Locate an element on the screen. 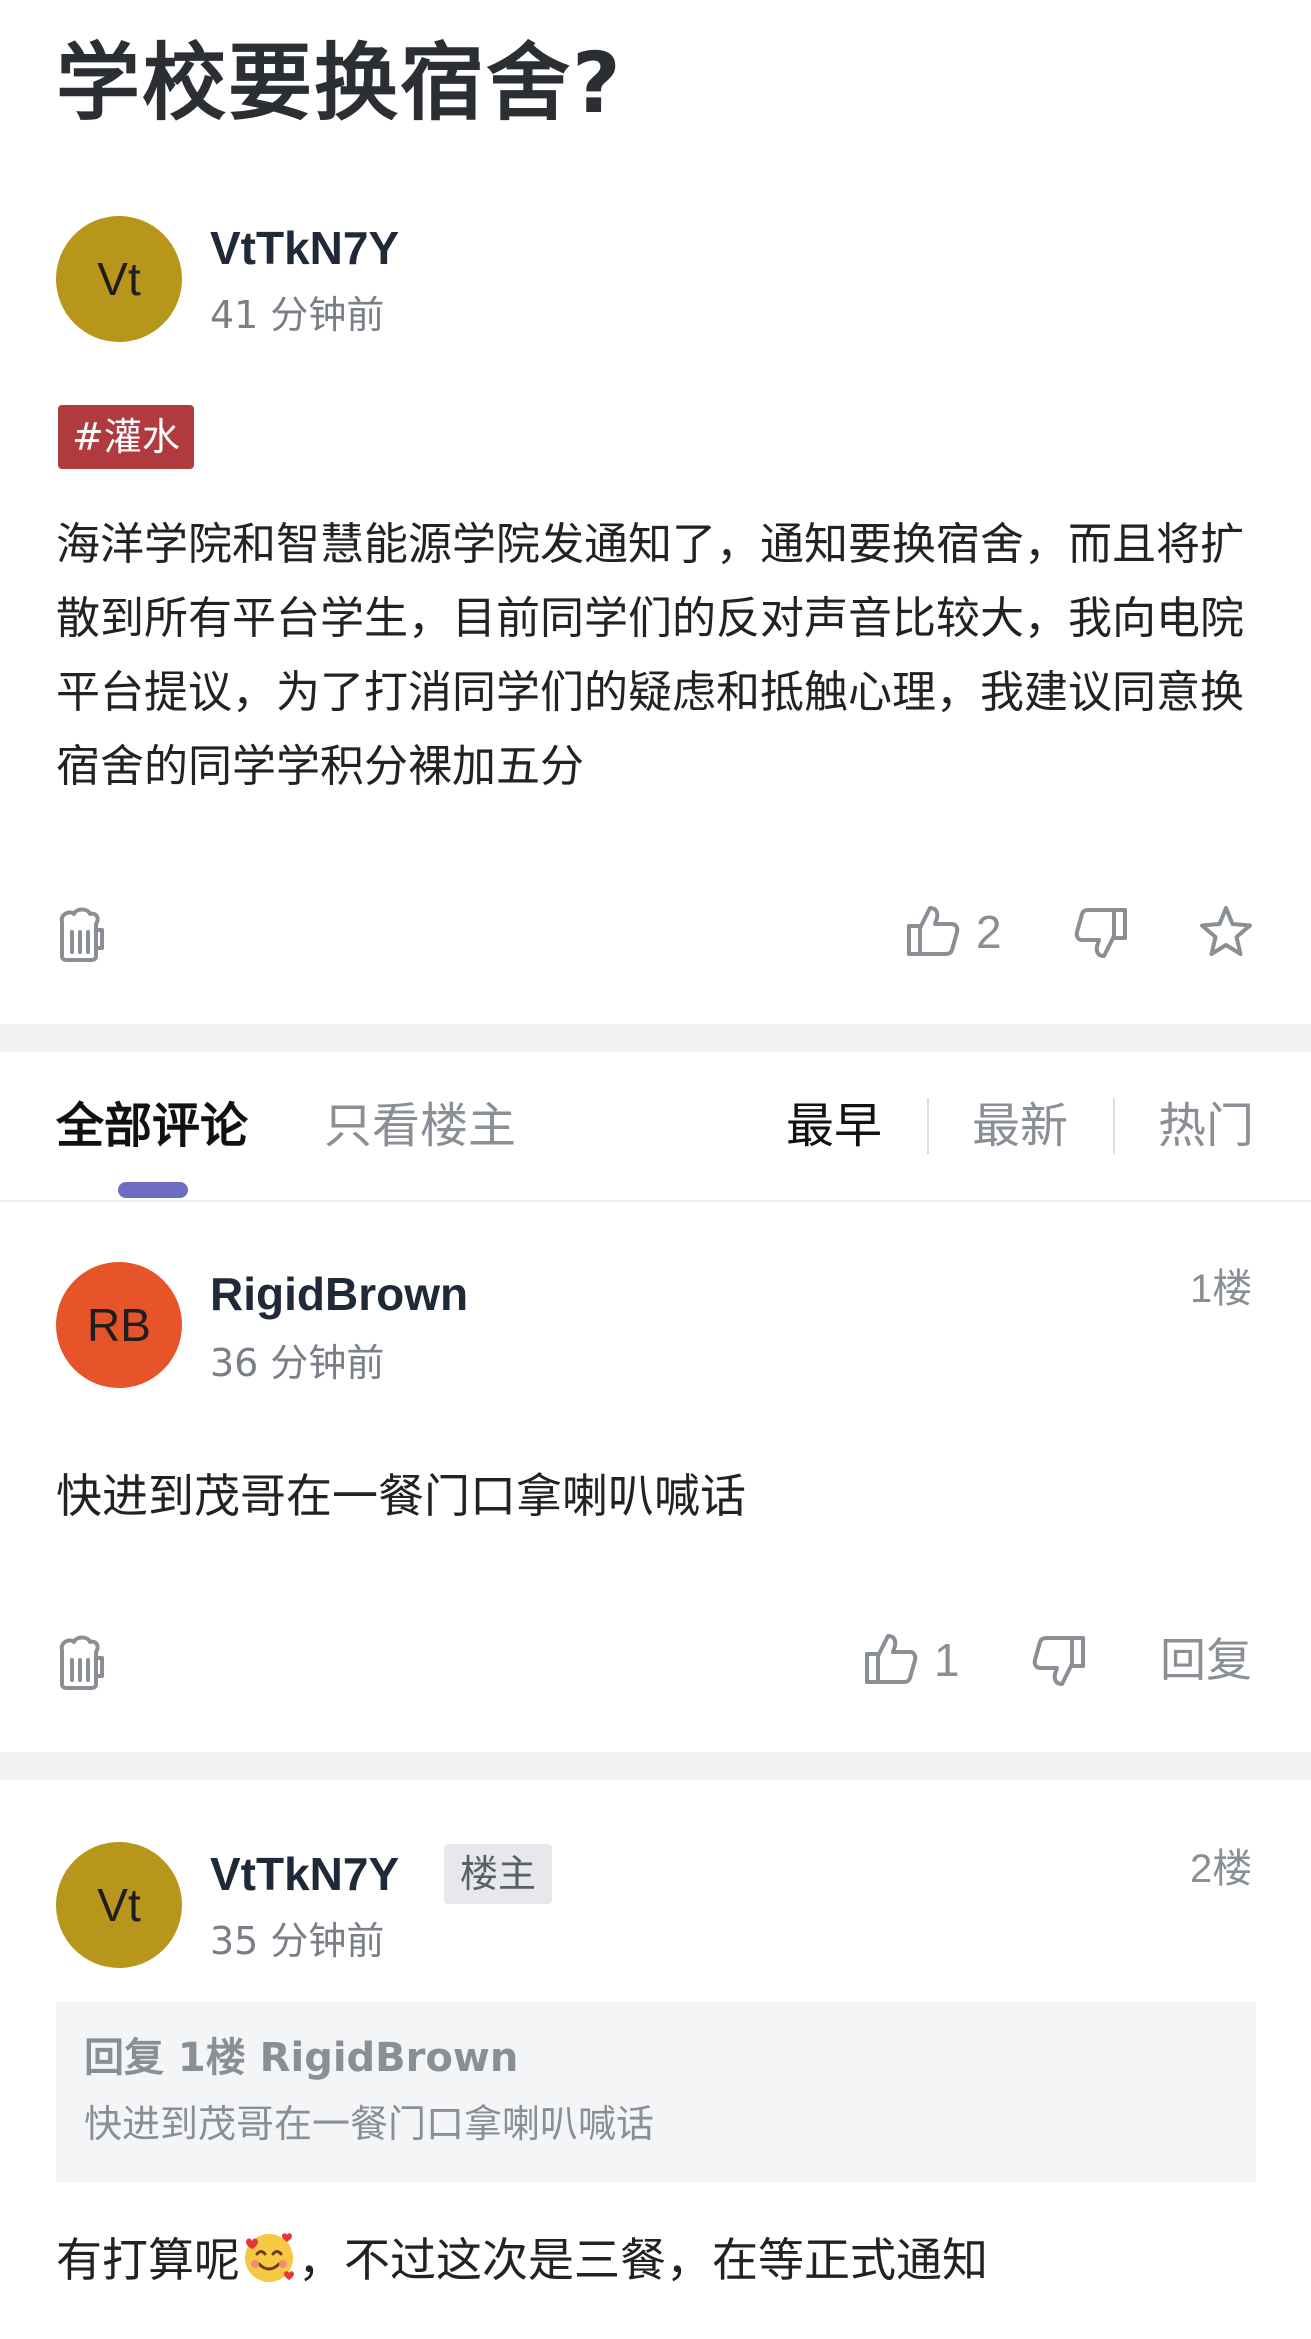 This screenshot has height=2339, width=1311. comment-body: 有打算呢 ，不过这次是三餐，在等正式通知 is located at coordinates (522, 2259).